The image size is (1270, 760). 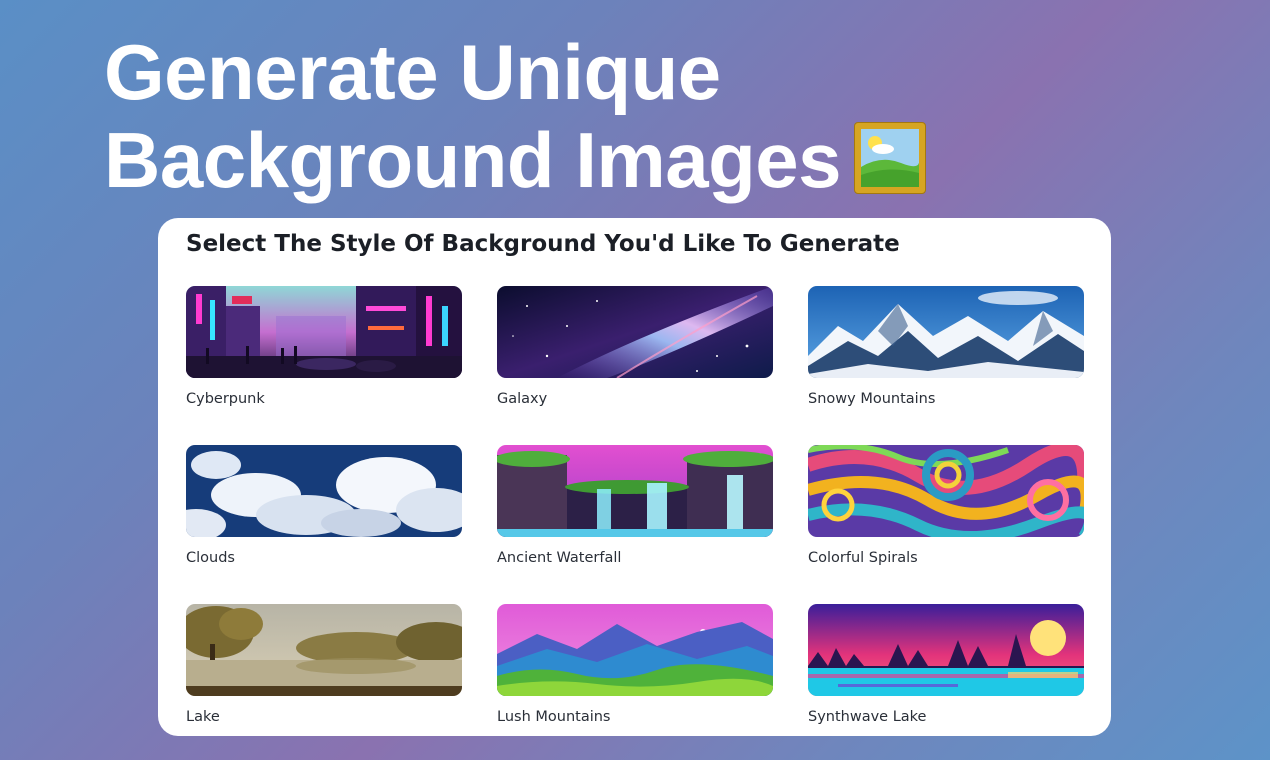 What do you see at coordinates (946, 332) in the screenshot?
I see `snowy-mountains-thumbnail` at bounding box center [946, 332].